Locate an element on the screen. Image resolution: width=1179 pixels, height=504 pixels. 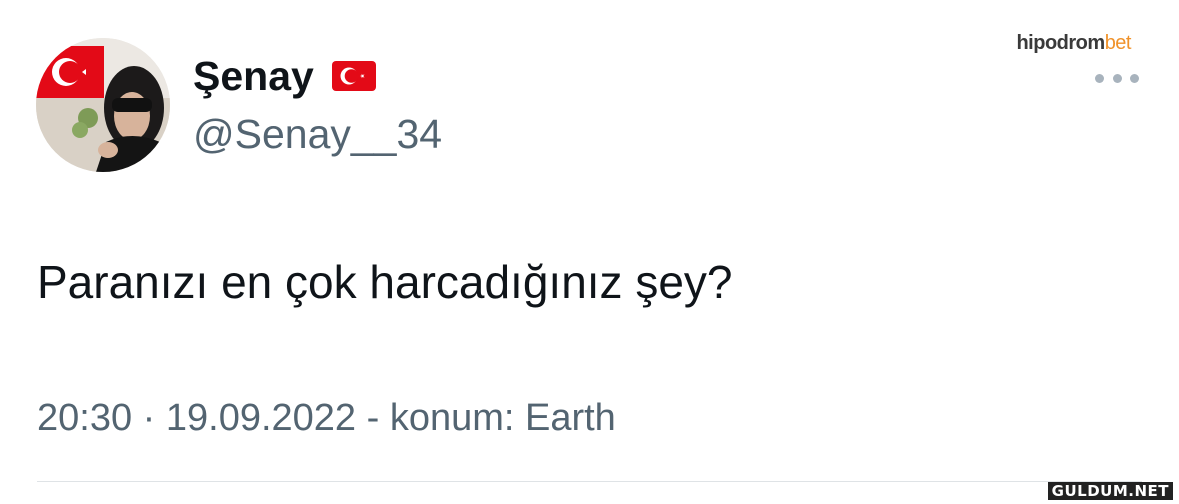
avatar-image is located at coordinates (103, 105).